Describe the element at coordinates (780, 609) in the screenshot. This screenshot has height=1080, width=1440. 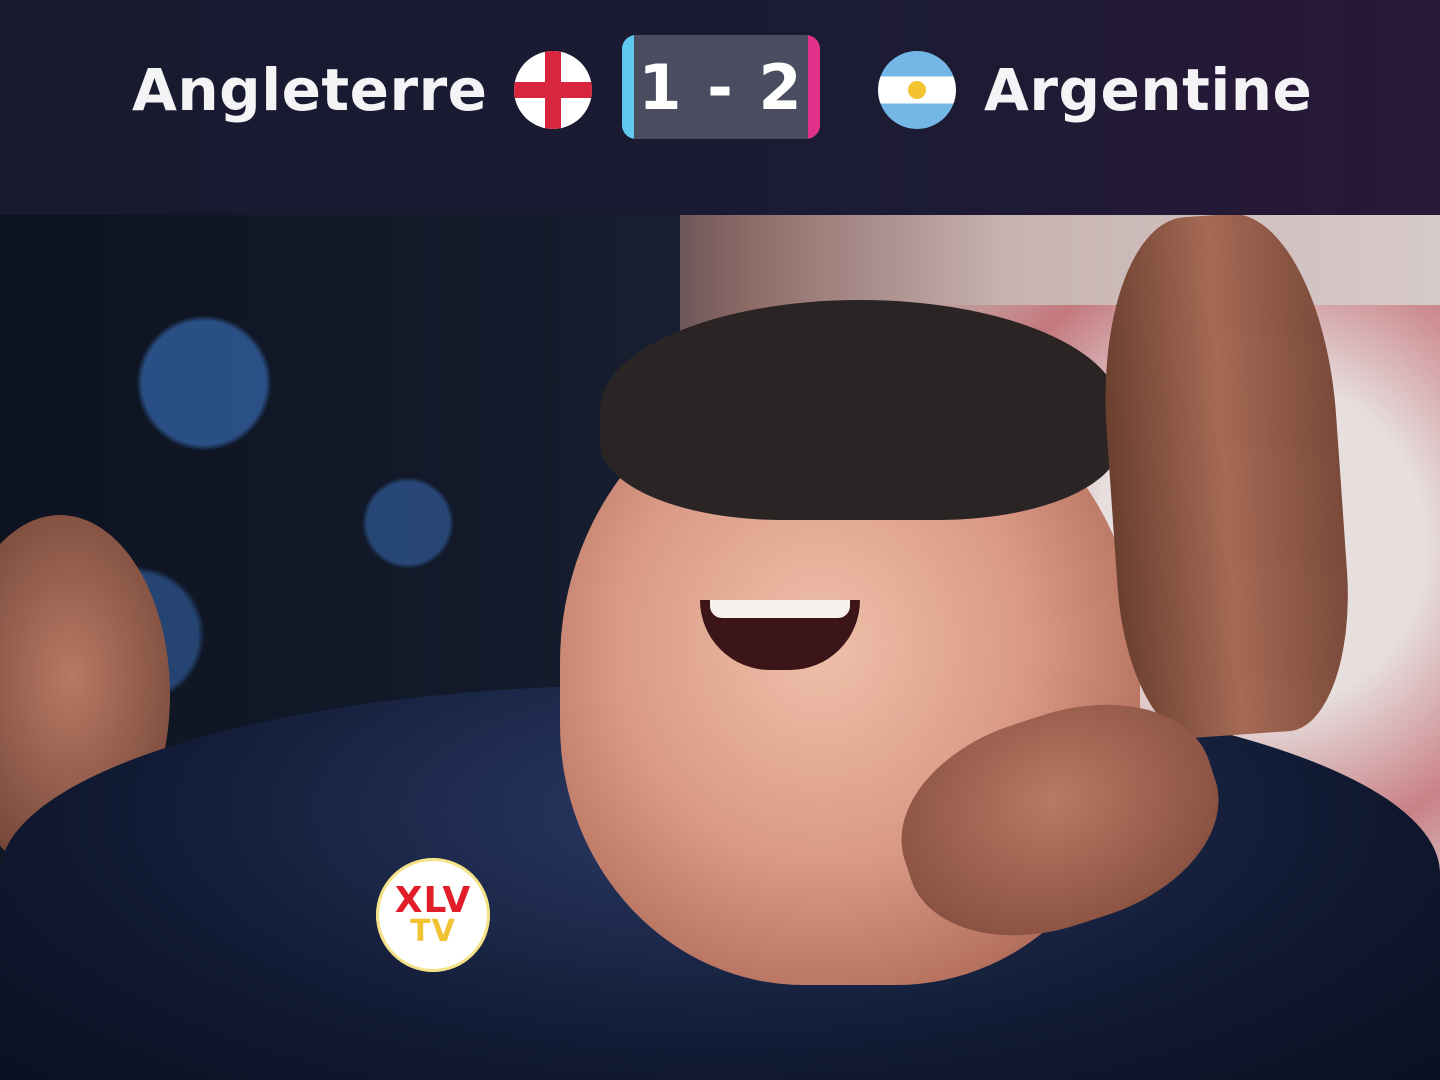
I see `player-teeth` at that location.